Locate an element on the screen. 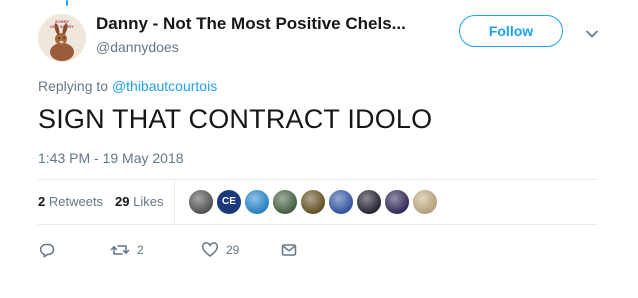 Image resolution: width=638 pixels, height=298 pixels. reply-button is located at coordinates (50, 250).